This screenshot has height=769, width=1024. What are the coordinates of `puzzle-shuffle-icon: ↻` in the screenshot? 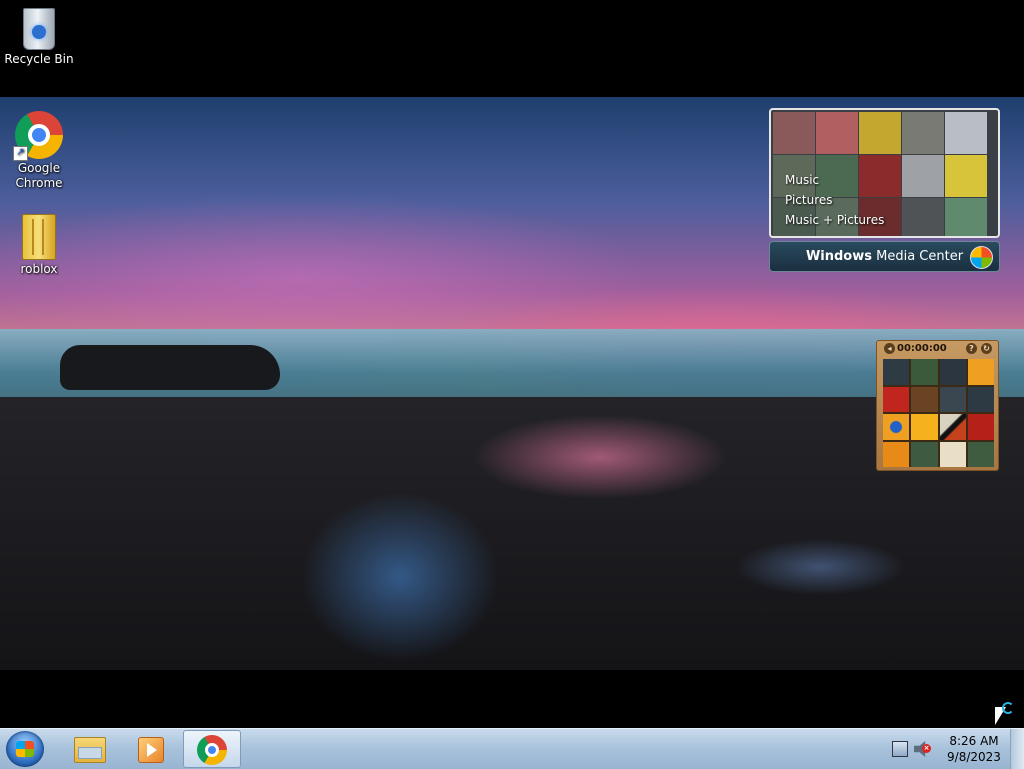 It's located at (986, 348).